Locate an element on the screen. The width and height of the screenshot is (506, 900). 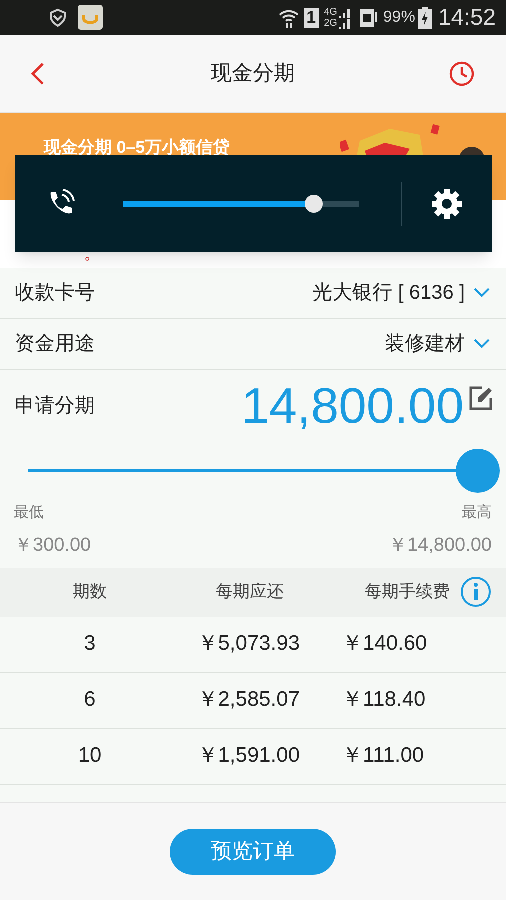
field-value: 装修建材 is located at coordinates (425, 344).